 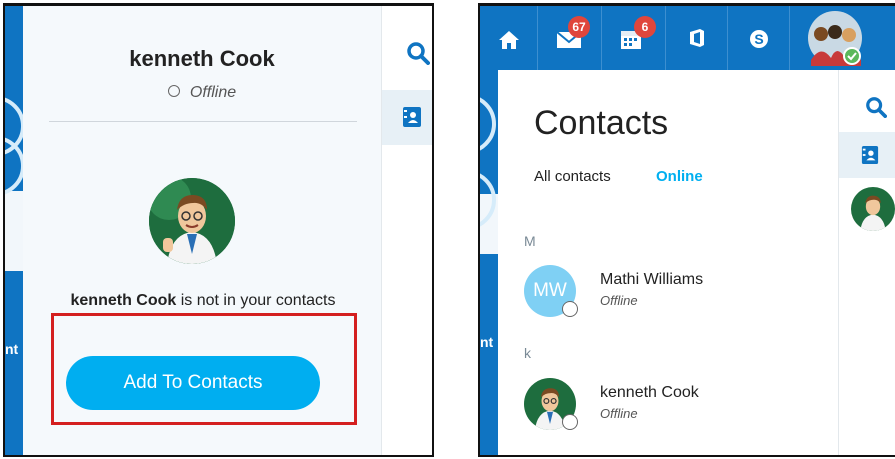 What do you see at coordinates (649, 392) in the screenshot?
I see `contact-name: kenneth Cook` at bounding box center [649, 392].